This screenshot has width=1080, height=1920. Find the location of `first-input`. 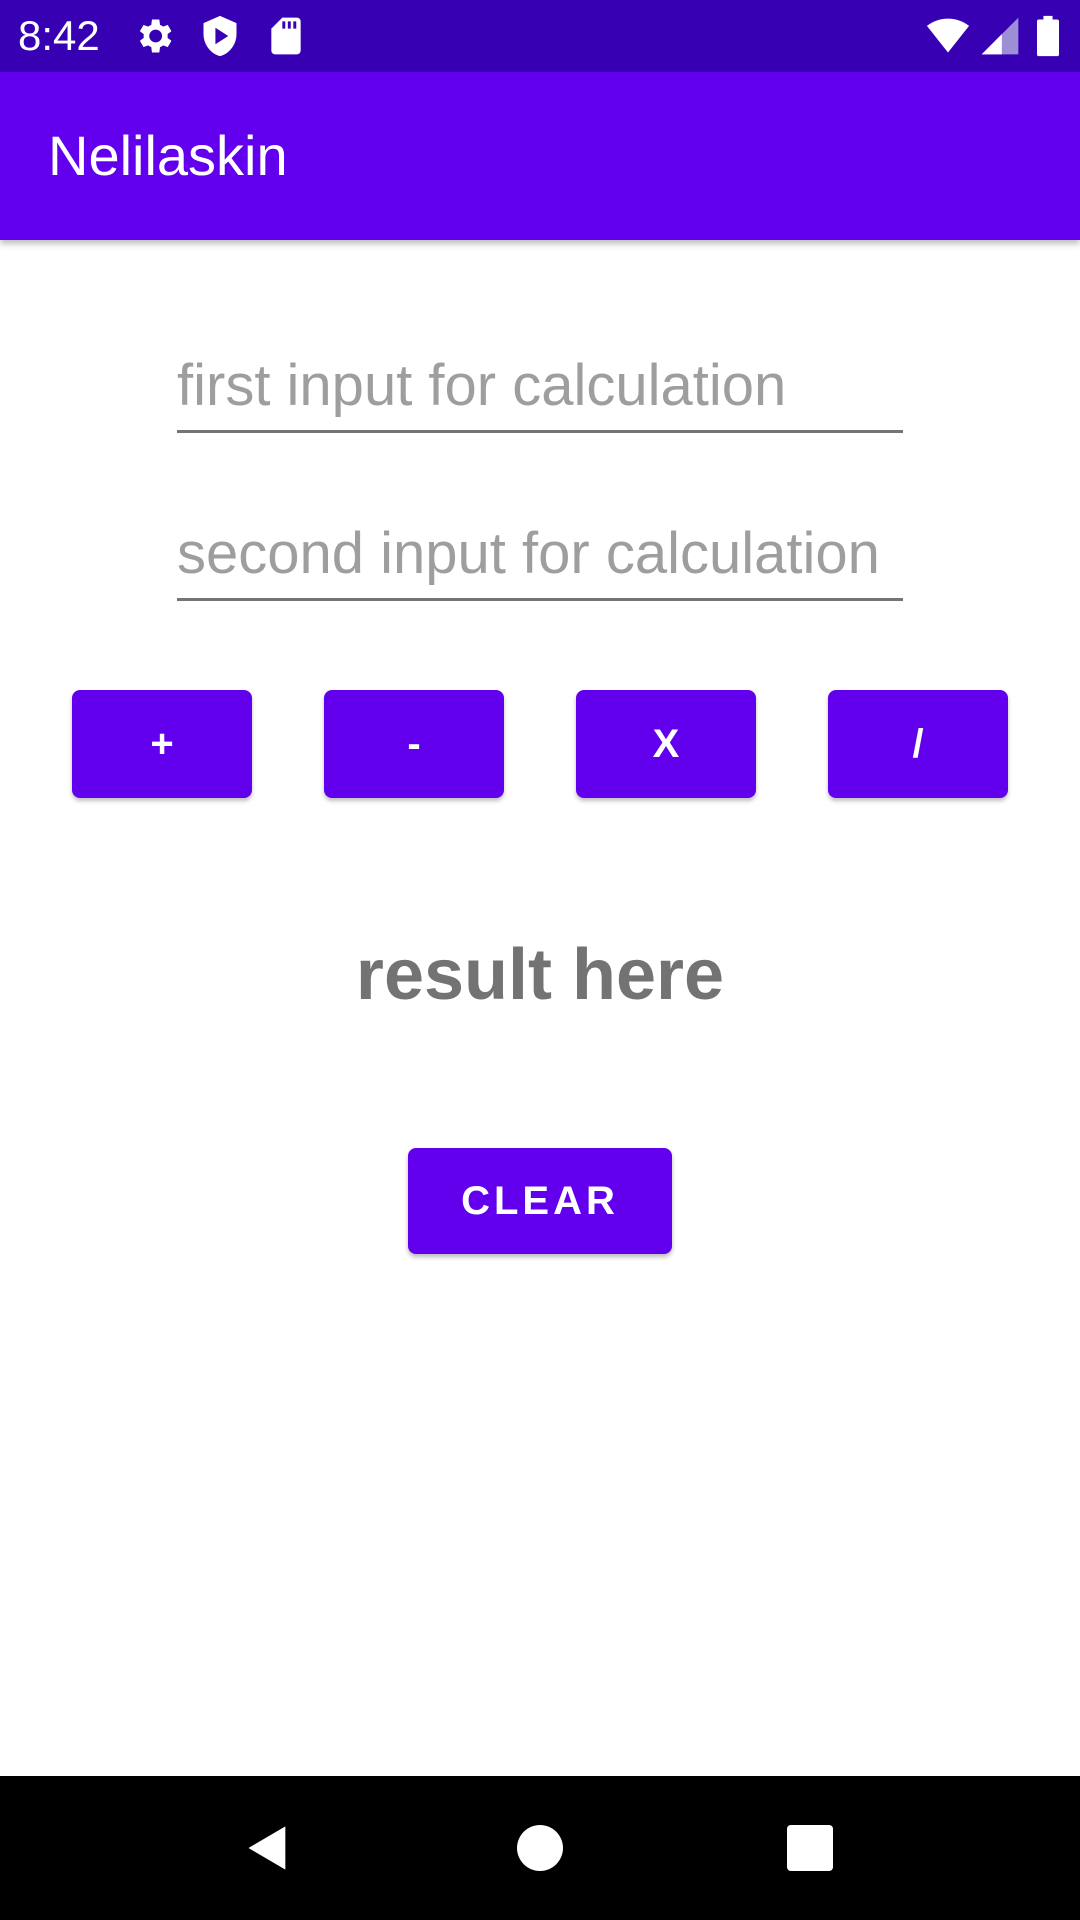

first-input is located at coordinates (540, 385).